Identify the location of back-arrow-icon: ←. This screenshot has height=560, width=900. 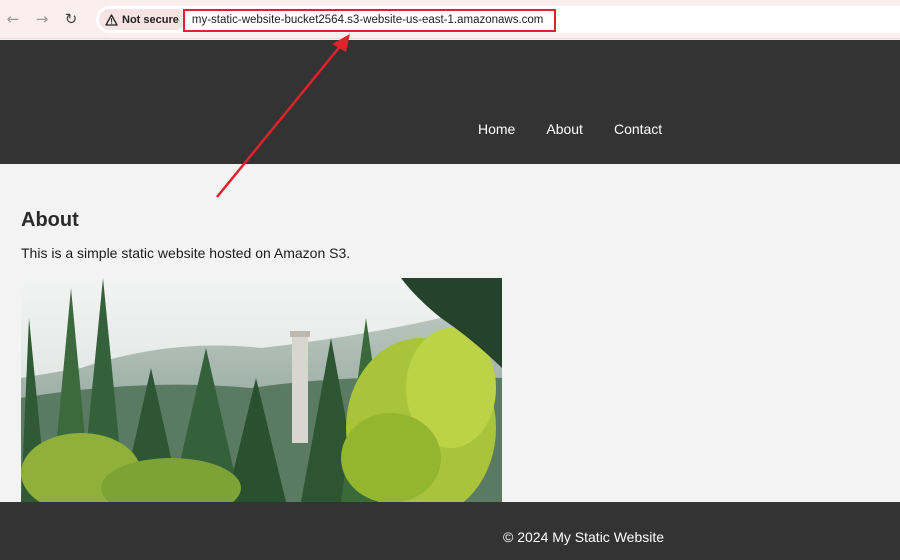
(13, 19).